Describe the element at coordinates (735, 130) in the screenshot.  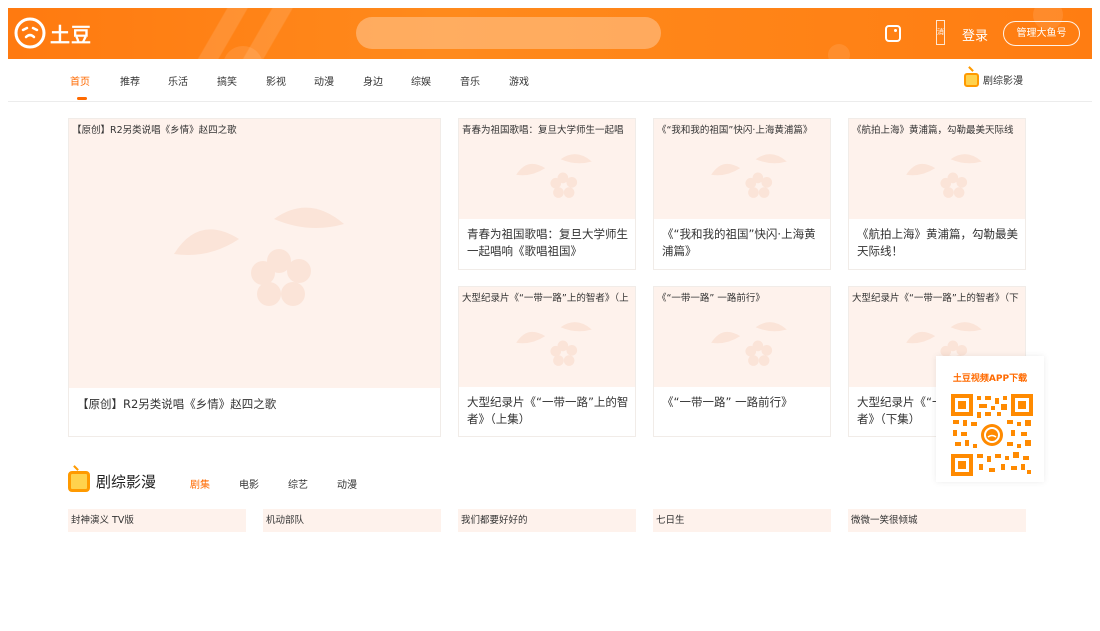
I see `thumbnail-title: 《“我和我的祖国”快闪·上海黄浦篇》` at that location.